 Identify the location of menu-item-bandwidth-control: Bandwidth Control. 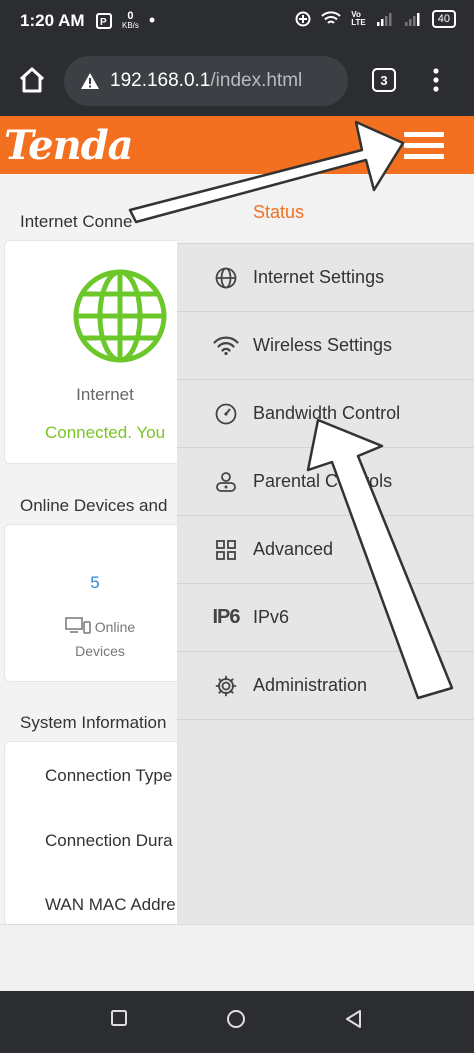
(325, 414).